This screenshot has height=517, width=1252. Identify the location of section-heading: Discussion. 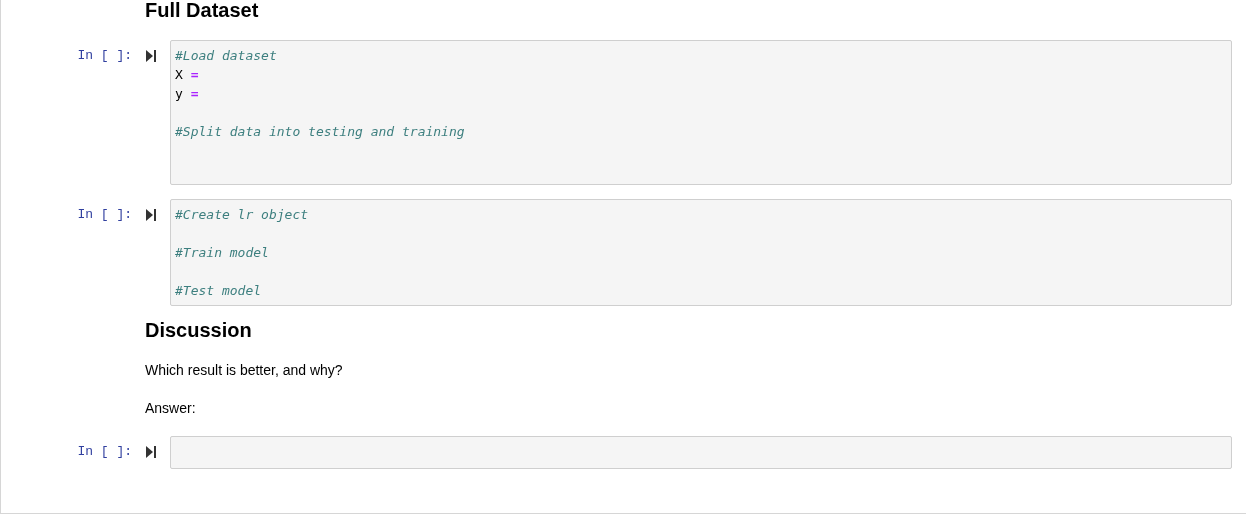
(199, 330).